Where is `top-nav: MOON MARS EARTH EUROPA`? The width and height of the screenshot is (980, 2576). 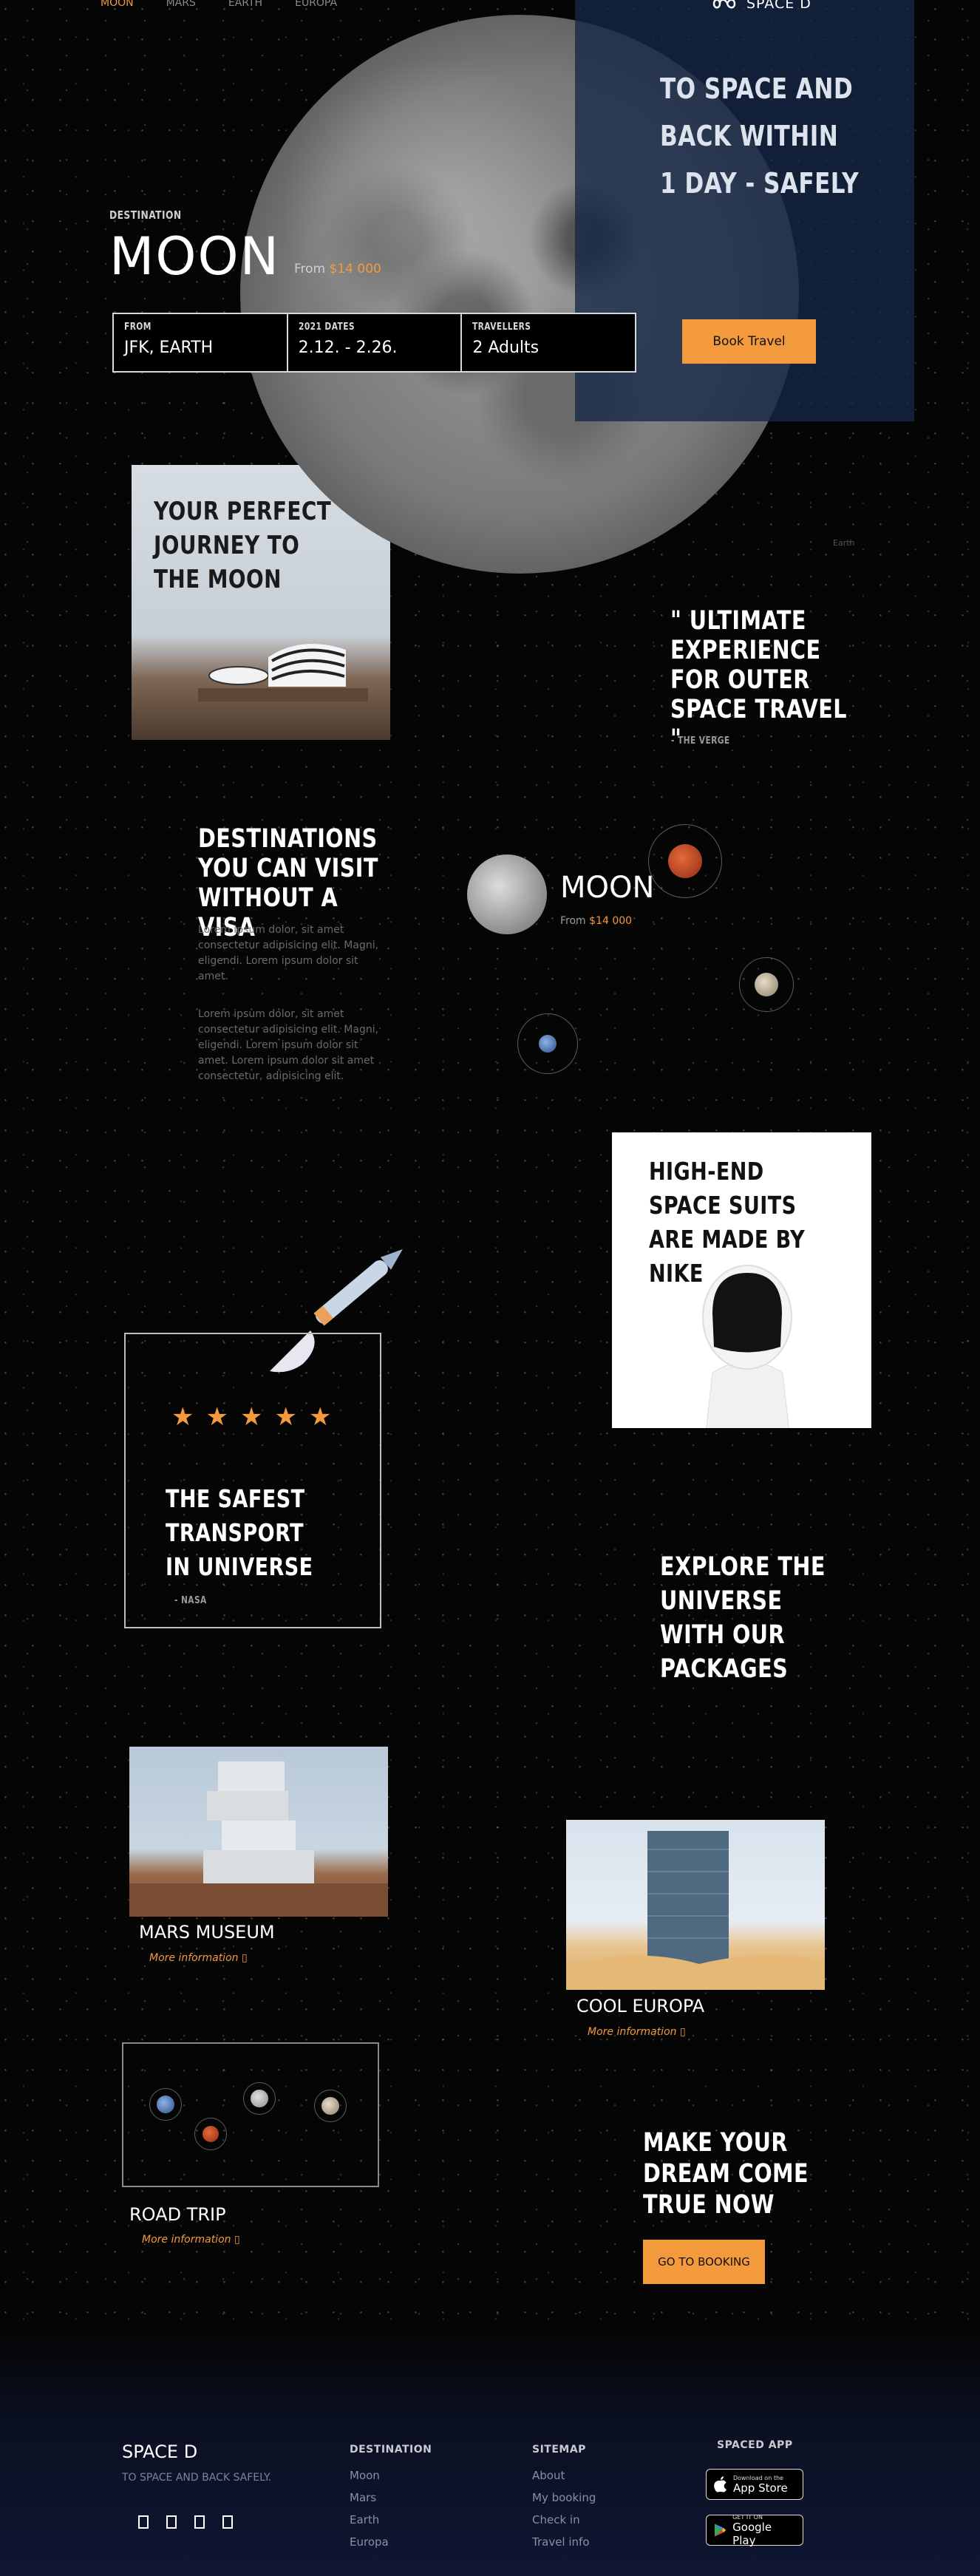 top-nav: MOON MARS EARTH EUROPA is located at coordinates (219, 4).